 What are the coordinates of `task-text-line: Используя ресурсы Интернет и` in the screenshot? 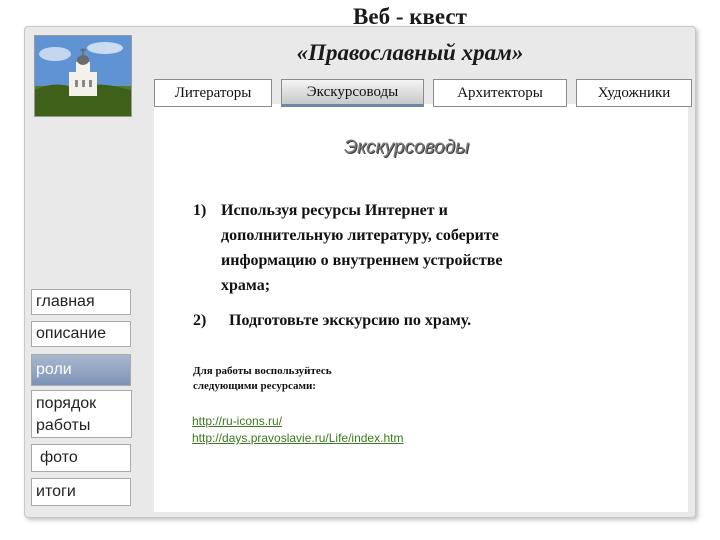 It's located at (334, 210).